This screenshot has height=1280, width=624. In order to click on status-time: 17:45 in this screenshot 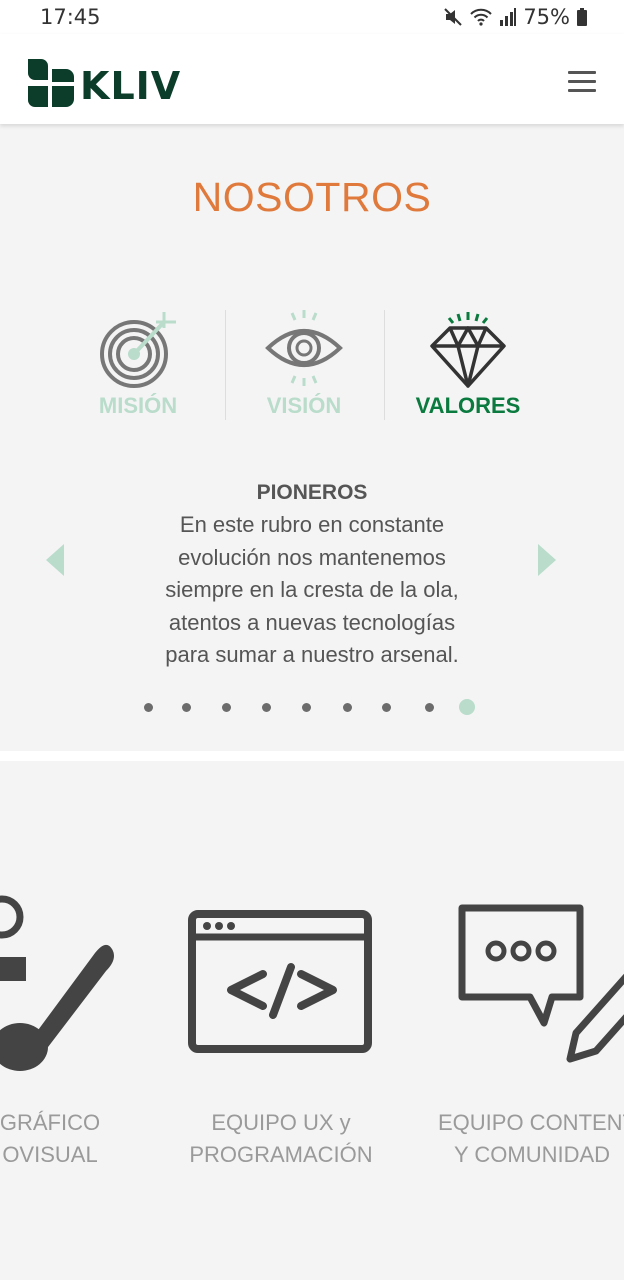, I will do `click(70, 17)`.